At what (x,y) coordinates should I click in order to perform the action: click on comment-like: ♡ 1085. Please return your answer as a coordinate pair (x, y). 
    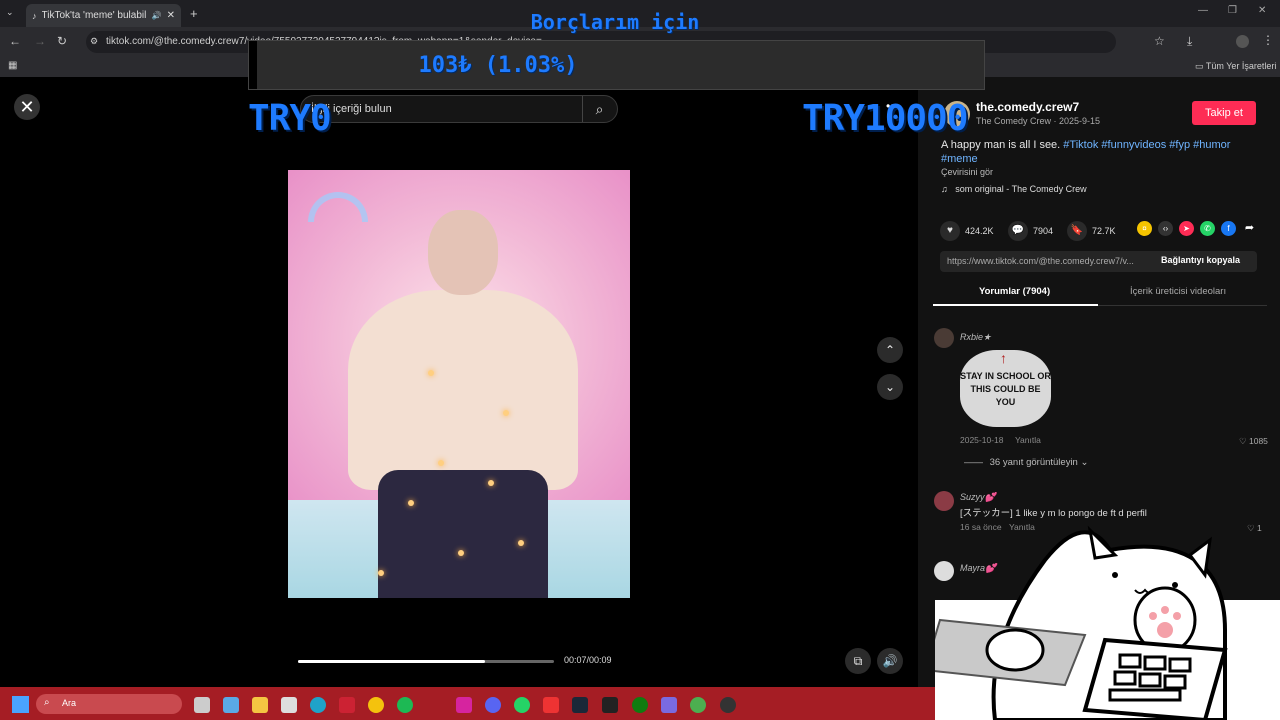
    Looking at the image, I should click on (1253, 441).